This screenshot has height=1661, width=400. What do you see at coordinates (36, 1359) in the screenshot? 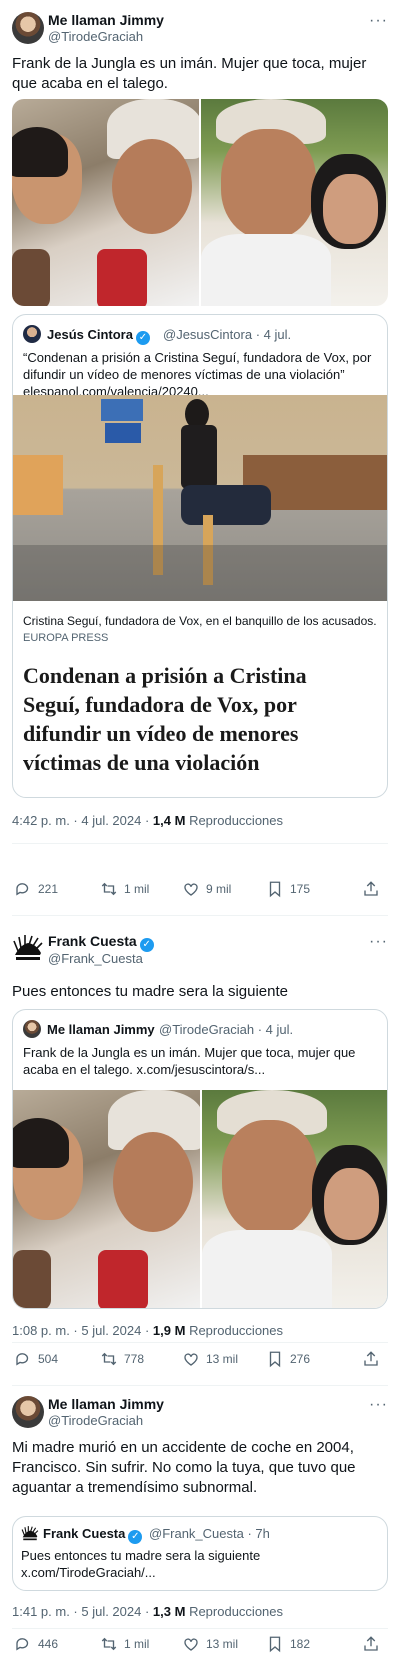
I see `reply-button: 504` at bounding box center [36, 1359].